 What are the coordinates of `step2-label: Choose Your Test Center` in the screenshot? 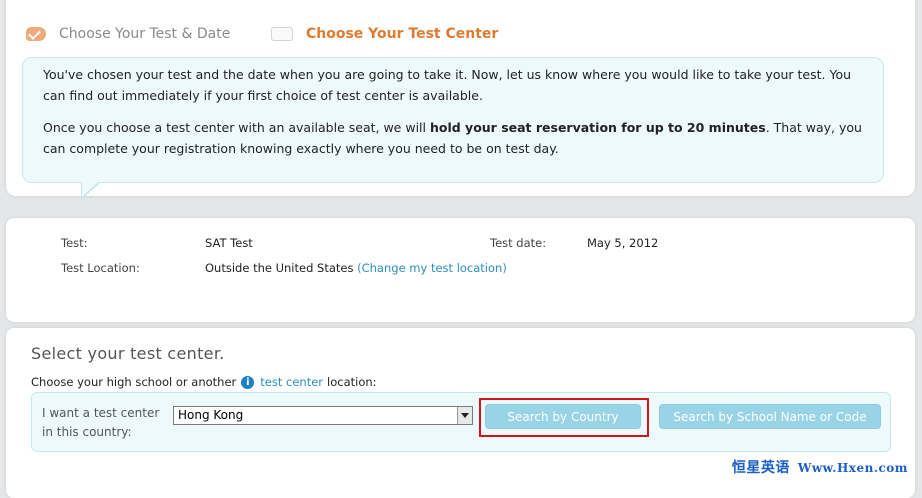 It's located at (402, 34).